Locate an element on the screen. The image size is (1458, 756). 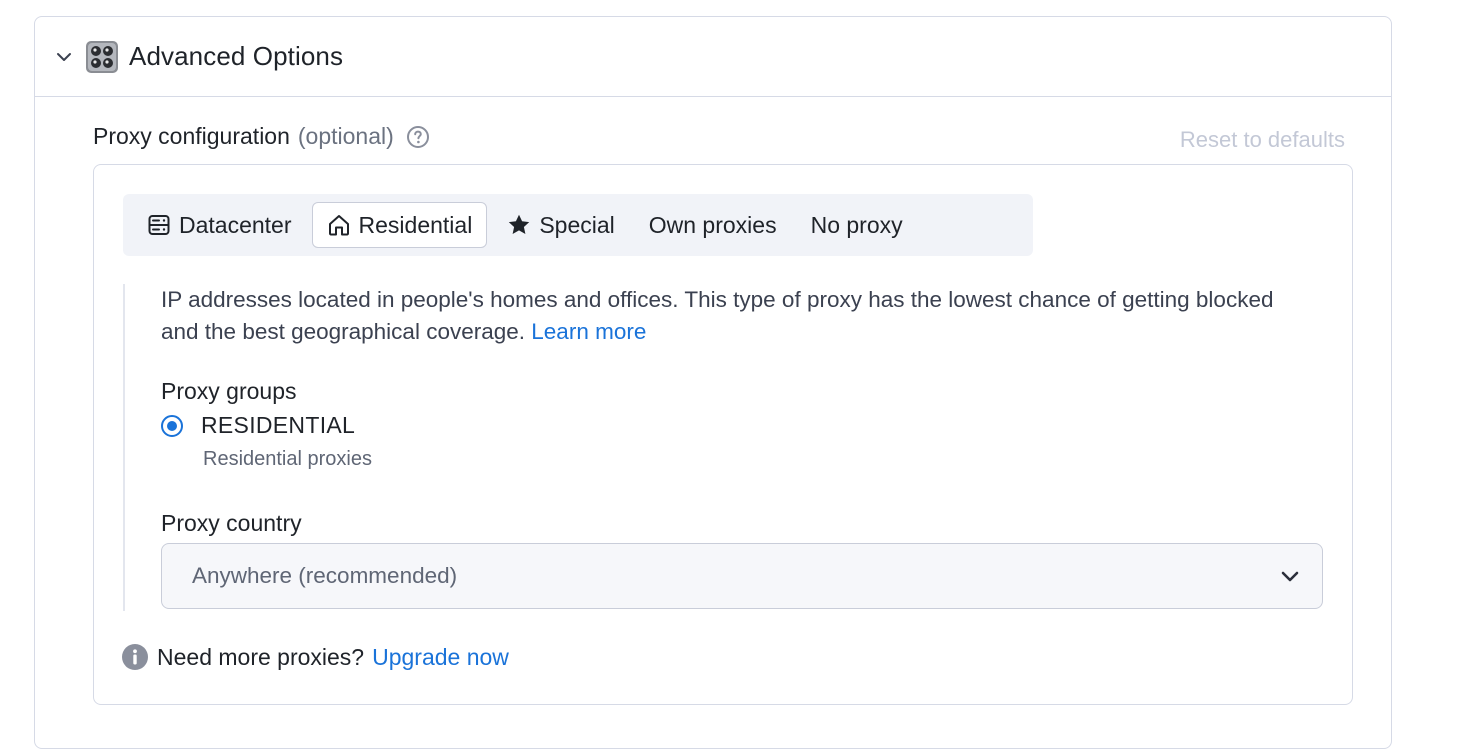
help-circle-icon is located at coordinates (418, 137).